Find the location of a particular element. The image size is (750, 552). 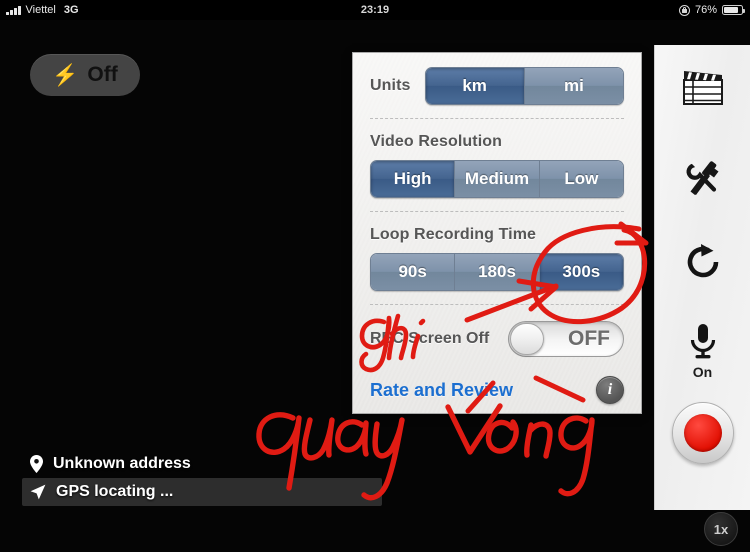

info-icon: i is located at coordinates (610, 390).